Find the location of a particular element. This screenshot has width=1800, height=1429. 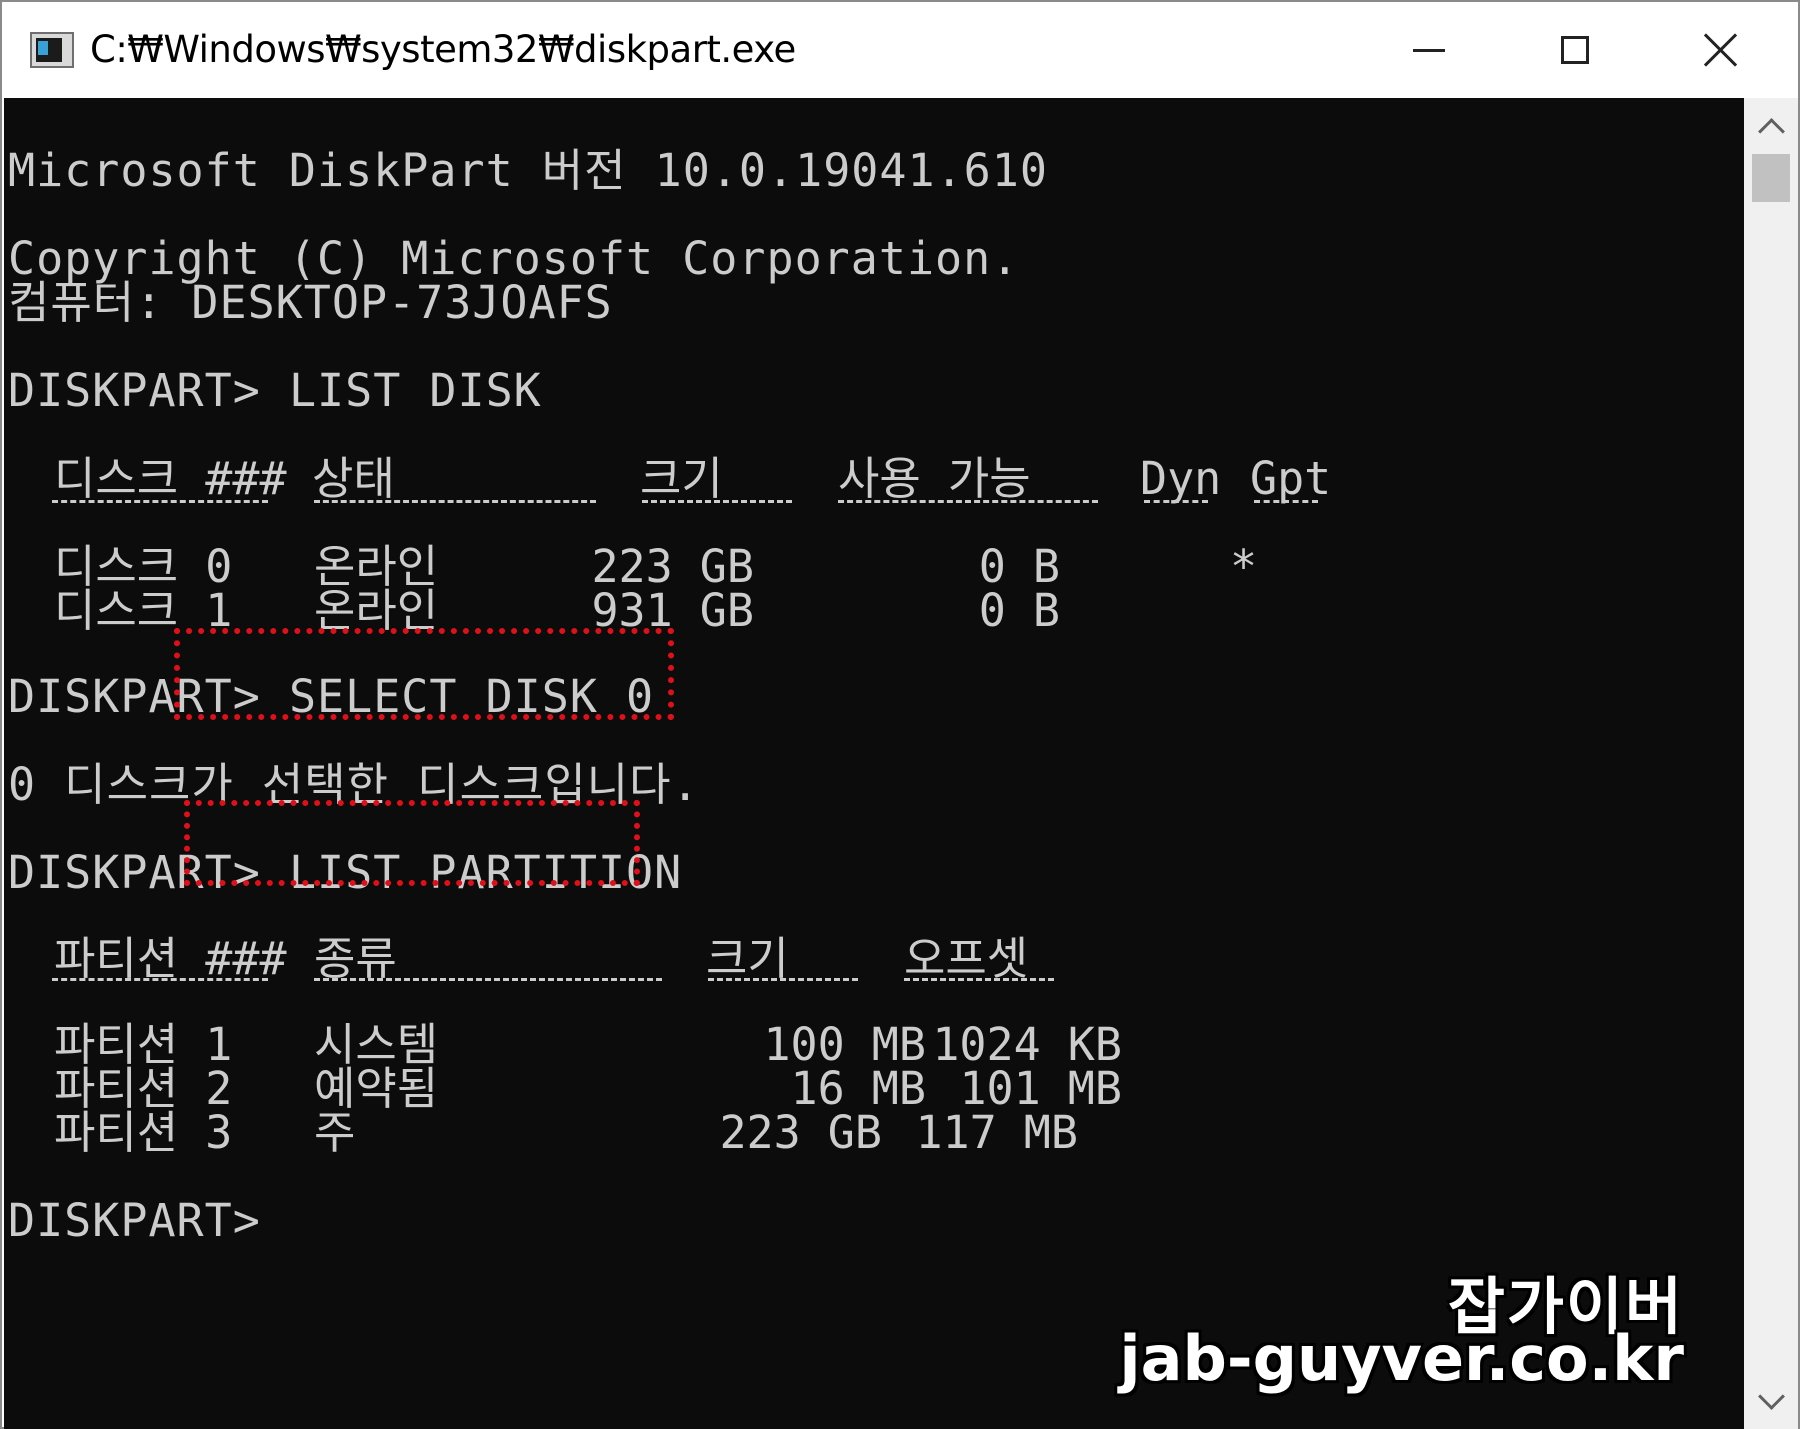

disk-free: 0 B is located at coordinates (1019, 610).